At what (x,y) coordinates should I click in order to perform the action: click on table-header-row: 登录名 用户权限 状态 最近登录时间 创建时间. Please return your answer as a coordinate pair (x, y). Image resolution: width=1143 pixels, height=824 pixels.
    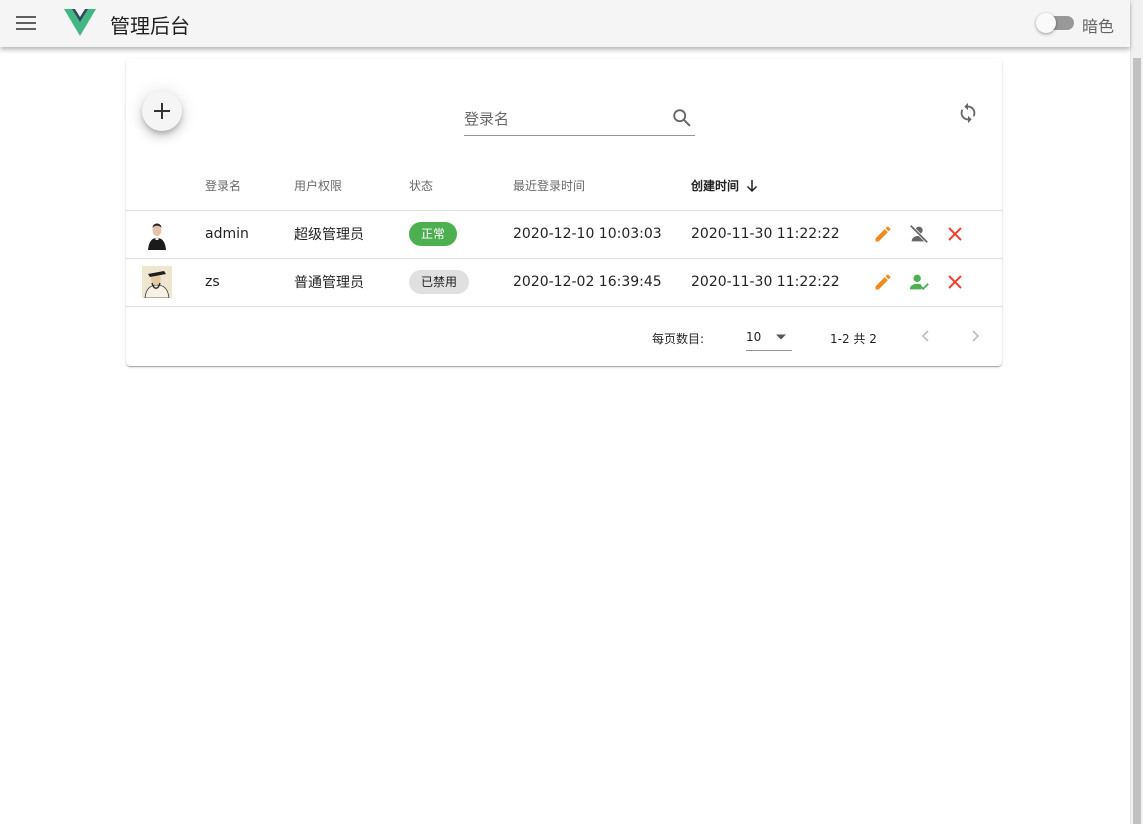
    Looking at the image, I should click on (564, 186).